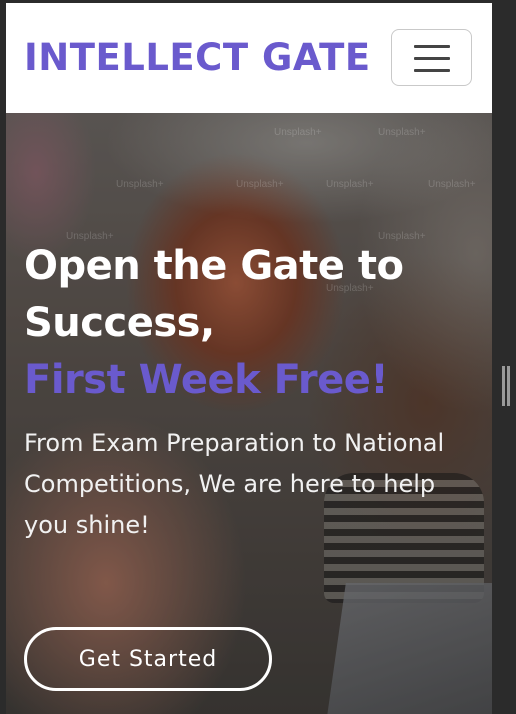  I want to click on hero-title-line: Open the Gate to, so click(214, 266).